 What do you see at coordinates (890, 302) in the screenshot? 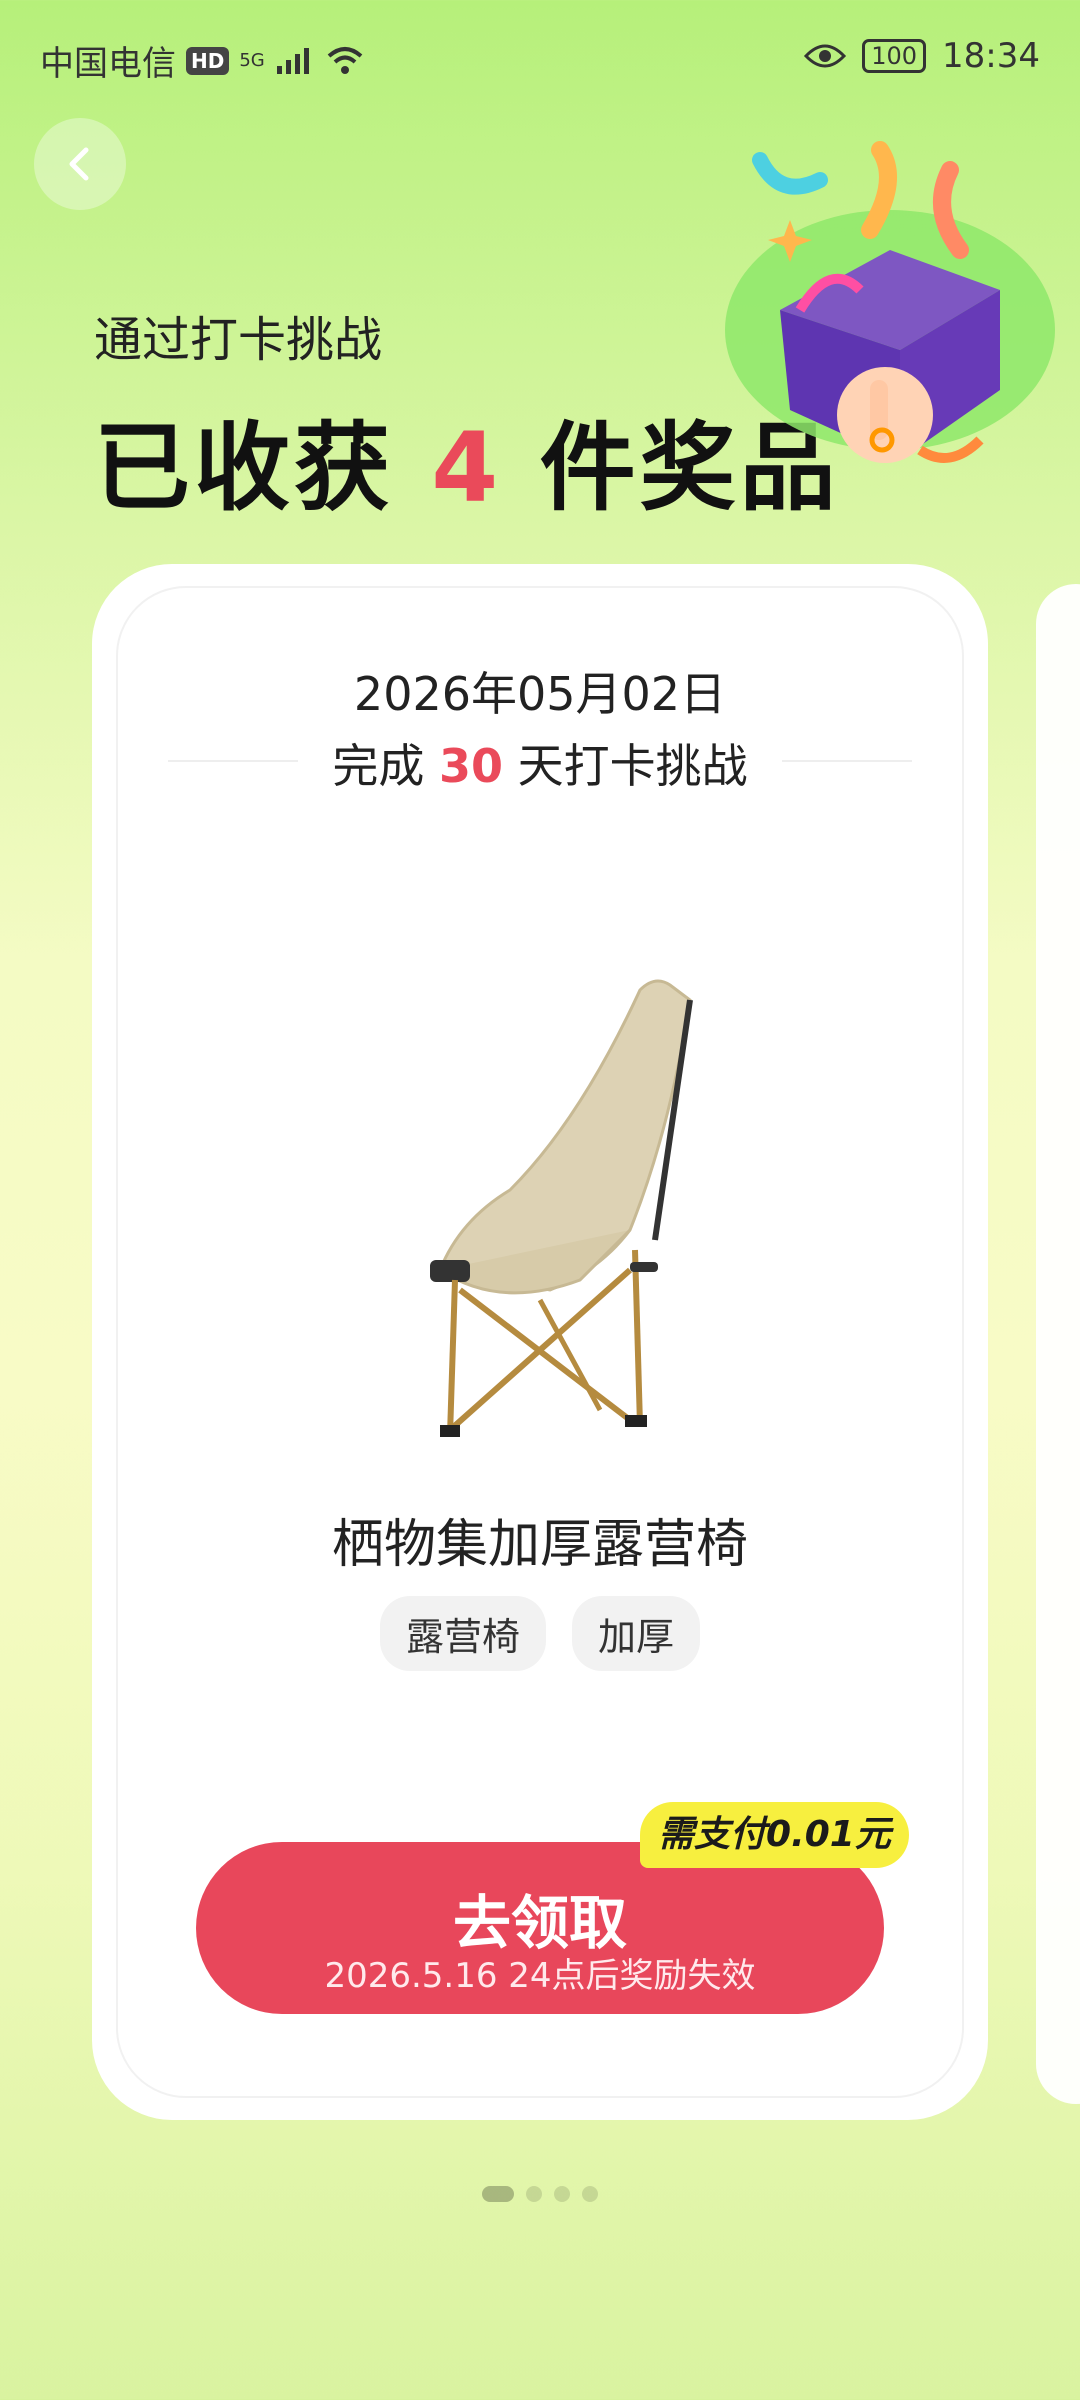
I see `gift-box-illustration` at bounding box center [890, 302].